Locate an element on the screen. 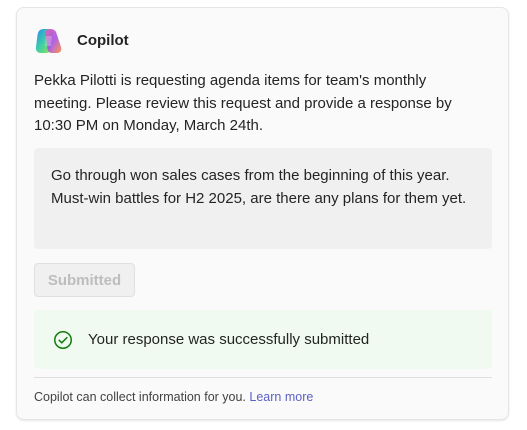 This screenshot has height=430, width=527. app-name: Copilot is located at coordinates (103, 40).